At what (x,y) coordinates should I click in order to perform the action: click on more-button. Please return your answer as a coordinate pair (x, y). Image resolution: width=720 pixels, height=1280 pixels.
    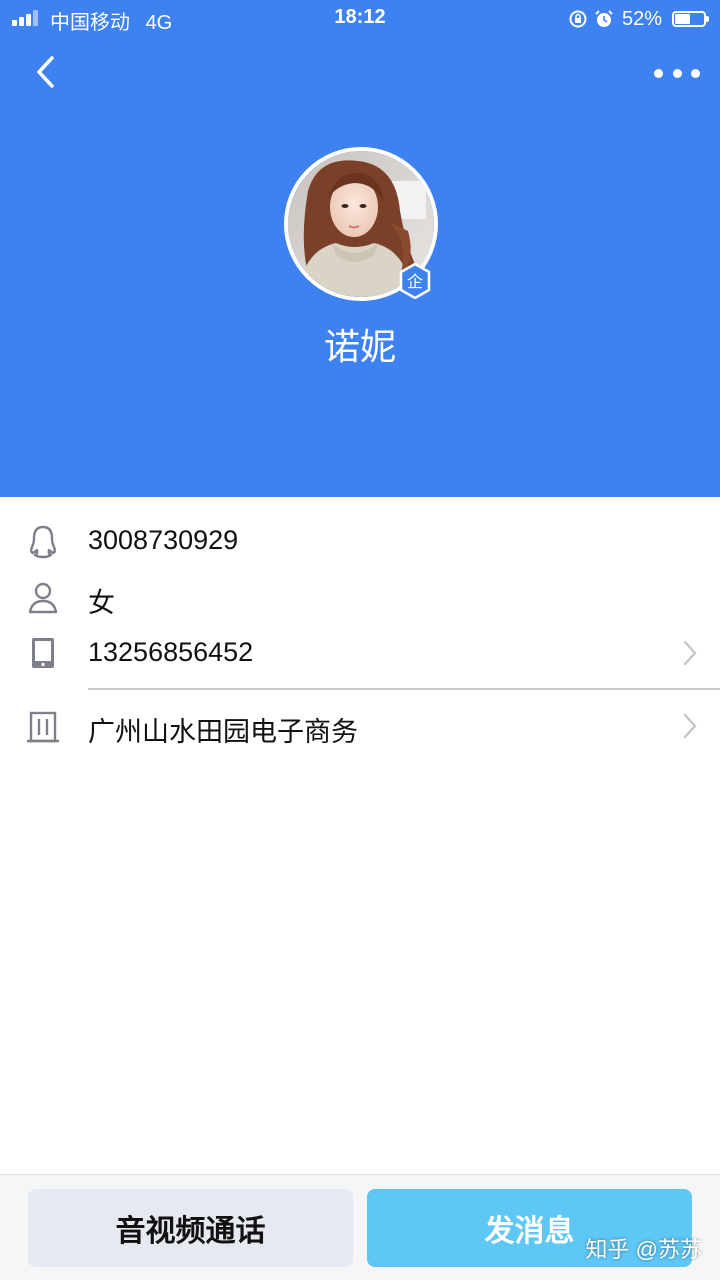
    Looking at the image, I should click on (677, 73).